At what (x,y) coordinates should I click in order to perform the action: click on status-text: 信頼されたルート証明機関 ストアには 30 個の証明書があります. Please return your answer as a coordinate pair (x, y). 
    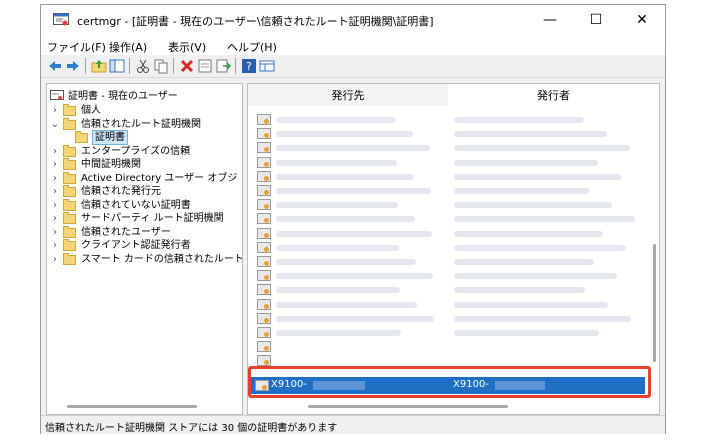
    Looking at the image, I should click on (191, 428).